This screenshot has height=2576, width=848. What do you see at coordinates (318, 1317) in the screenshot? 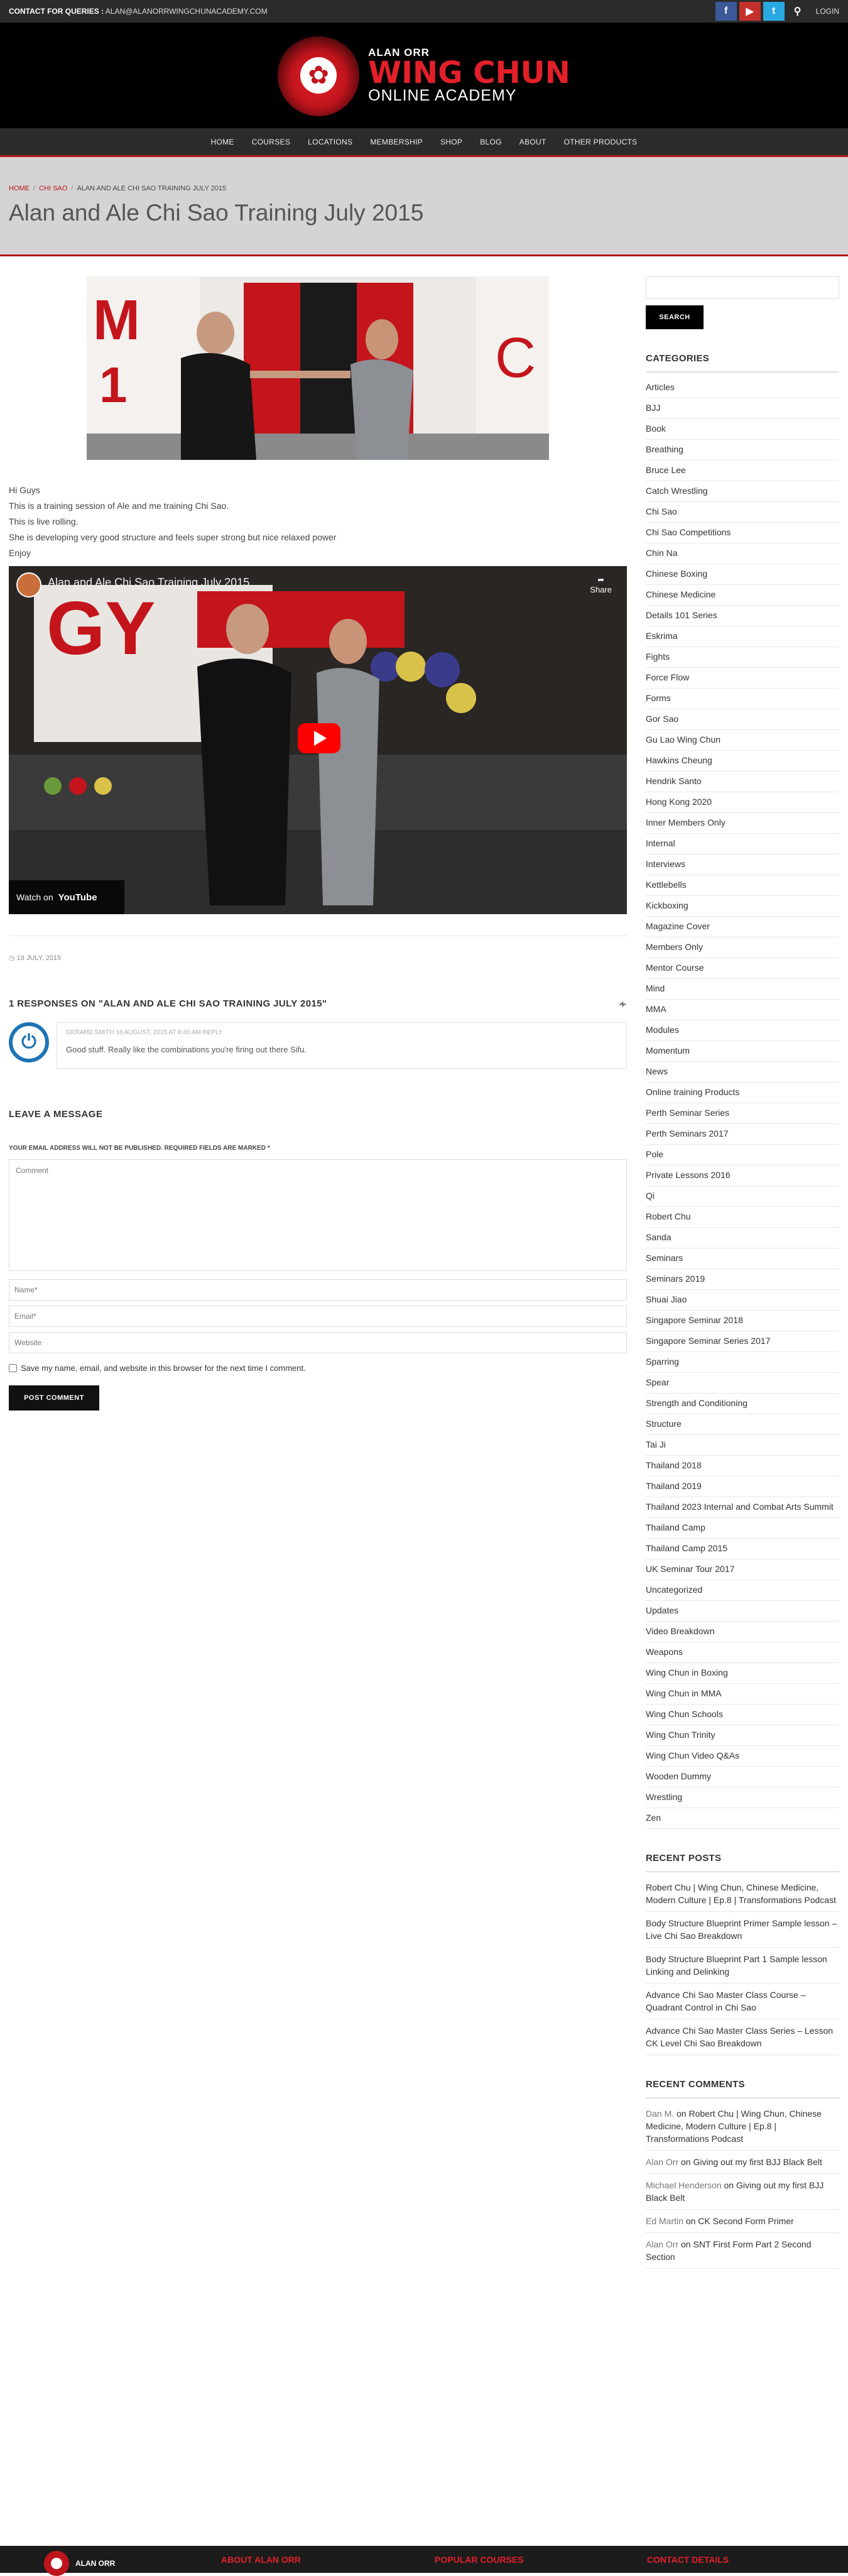
I see `email-field` at bounding box center [318, 1317].